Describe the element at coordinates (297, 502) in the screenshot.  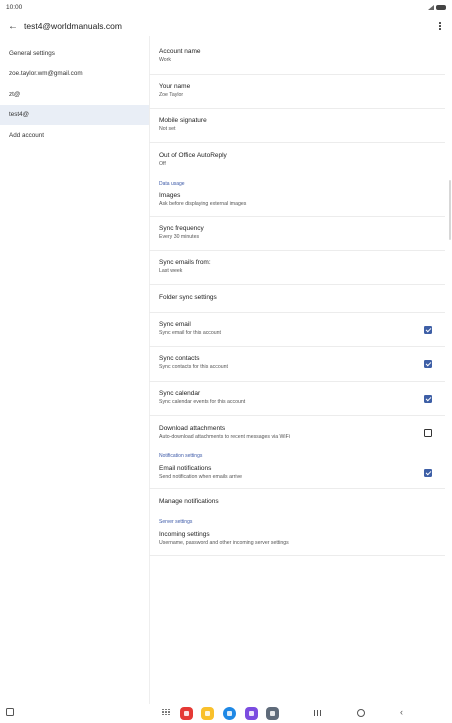
I see `setting-manage-notifications: Manage notifications` at that location.